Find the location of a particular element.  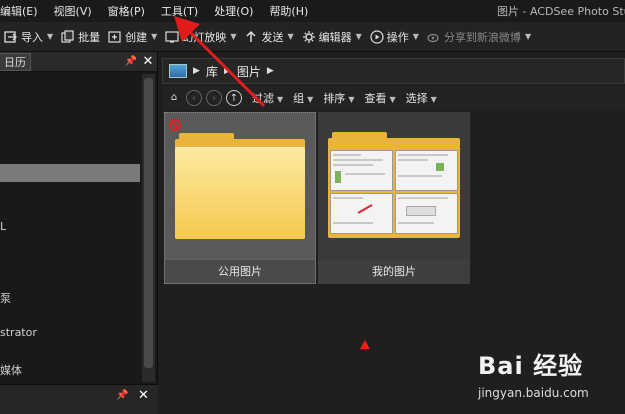

left-panel-scrollbar is located at coordinates (148, 228).